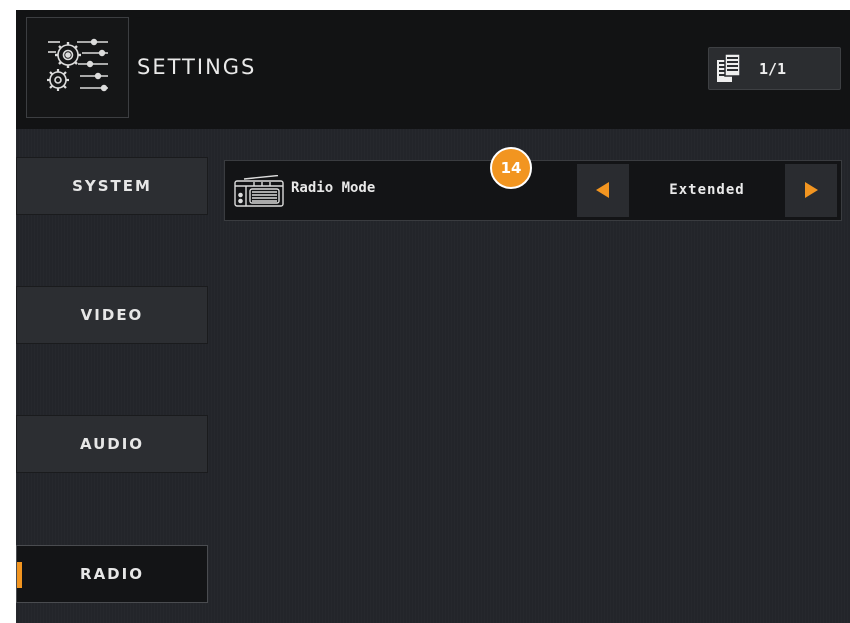 The width and height of the screenshot is (850, 623). I want to click on tab-video-label: VIDEO, so click(112, 315).